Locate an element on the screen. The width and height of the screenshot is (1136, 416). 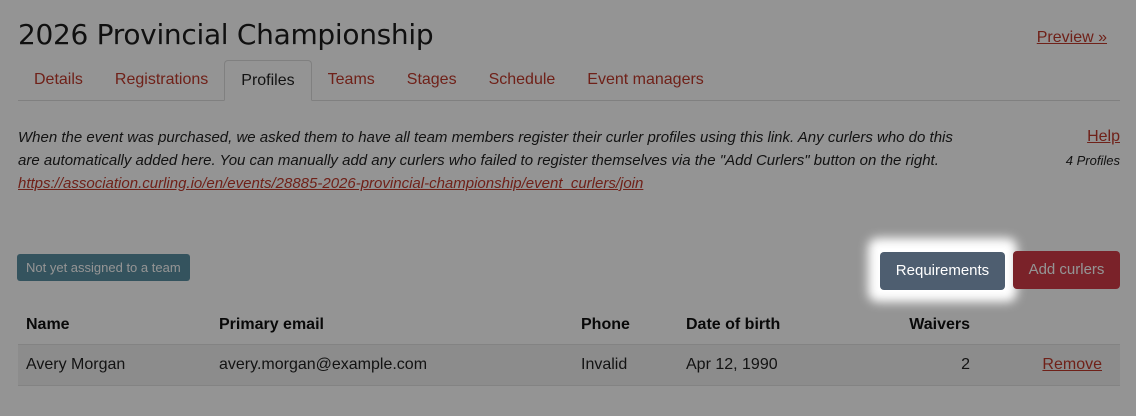
add-curlers-button: Add curlers is located at coordinates (1066, 270).